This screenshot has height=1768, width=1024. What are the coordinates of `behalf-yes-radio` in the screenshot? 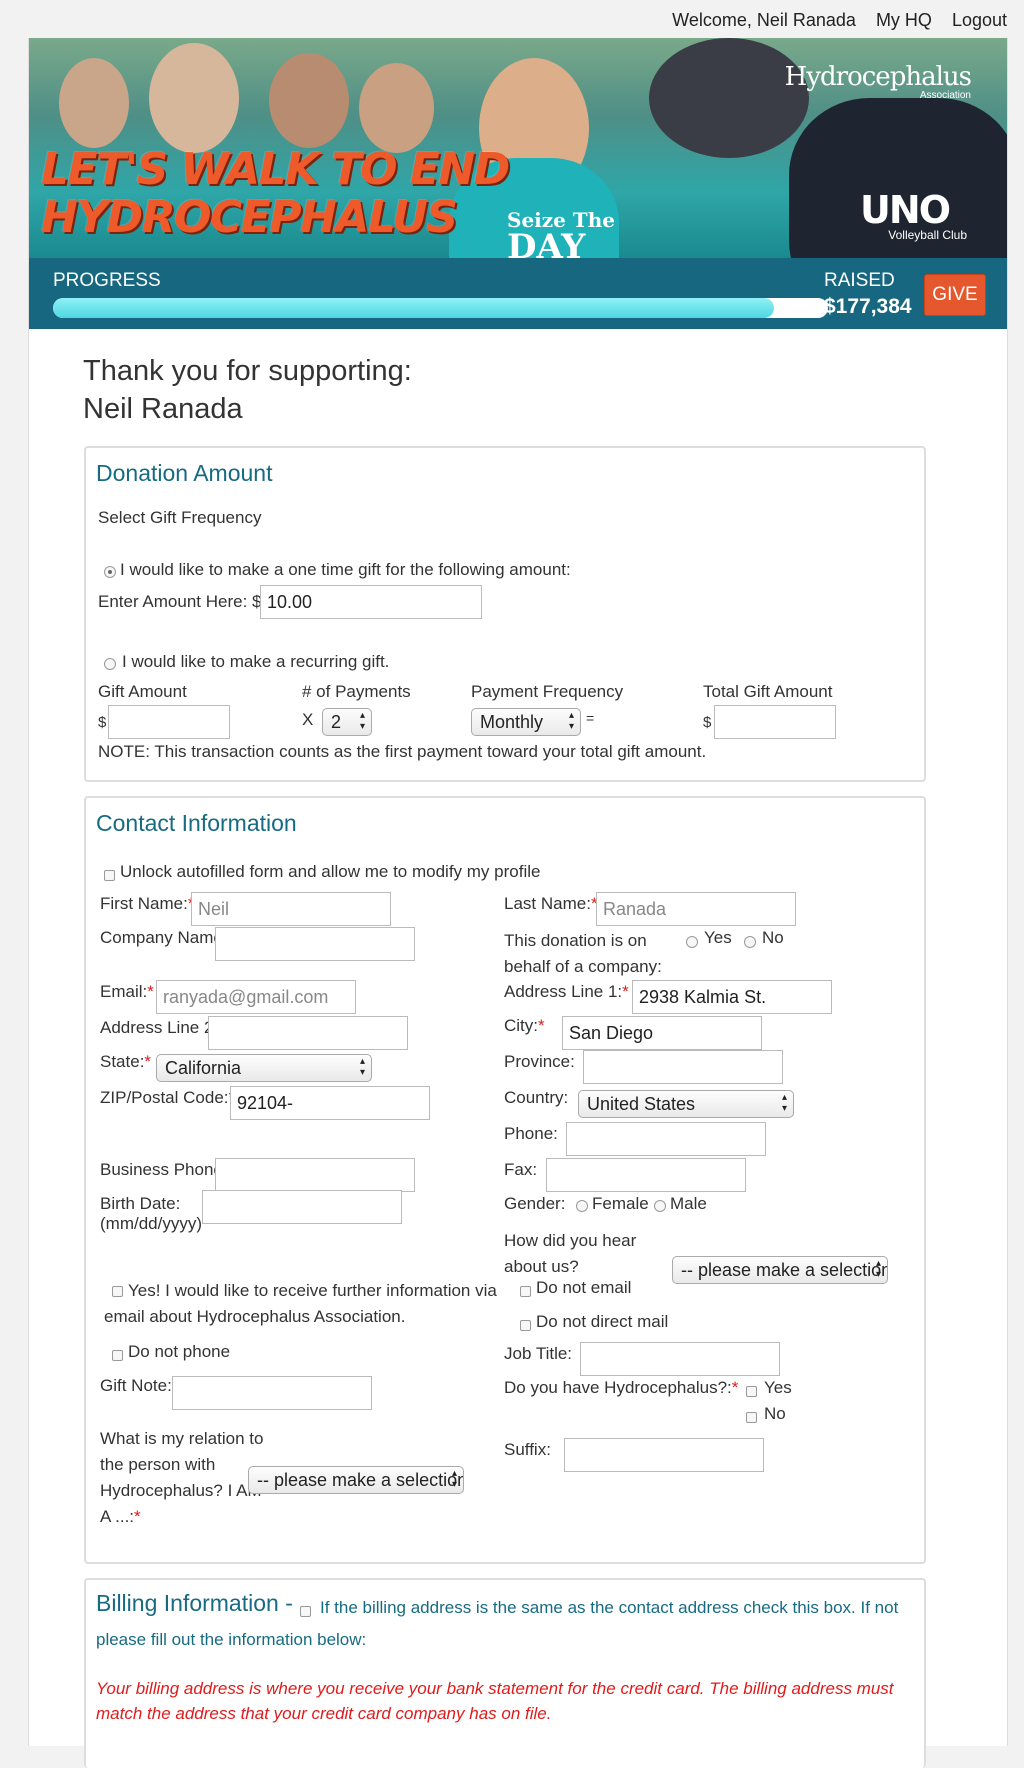 It's located at (692, 942).